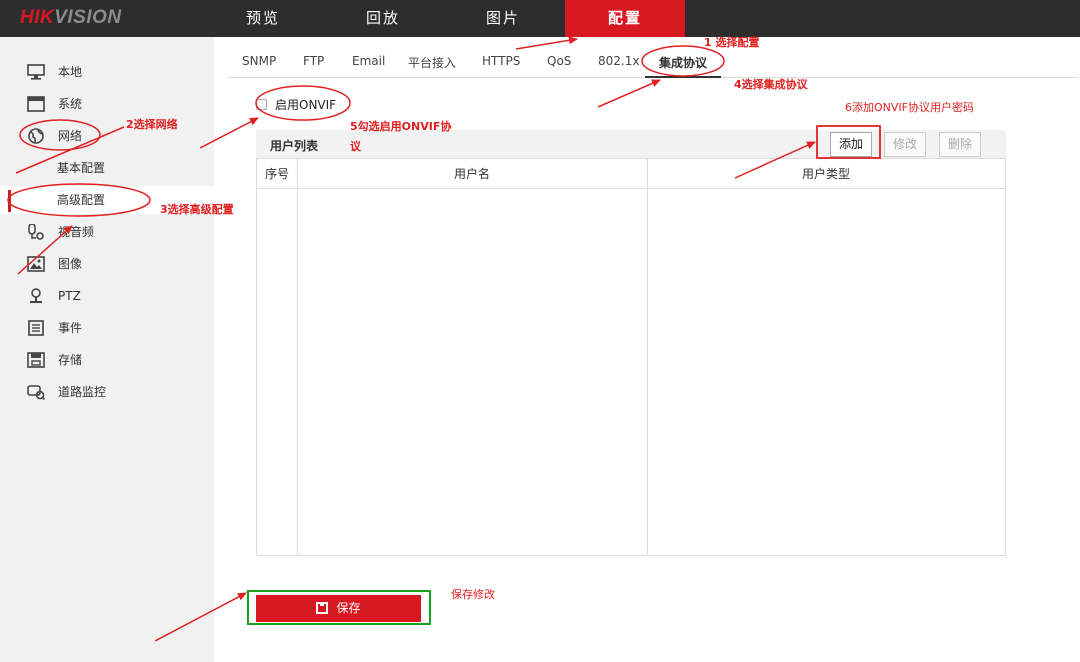 This screenshot has width=1080, height=662. I want to click on annotation-step-1: 1 选择配置, so click(732, 42).